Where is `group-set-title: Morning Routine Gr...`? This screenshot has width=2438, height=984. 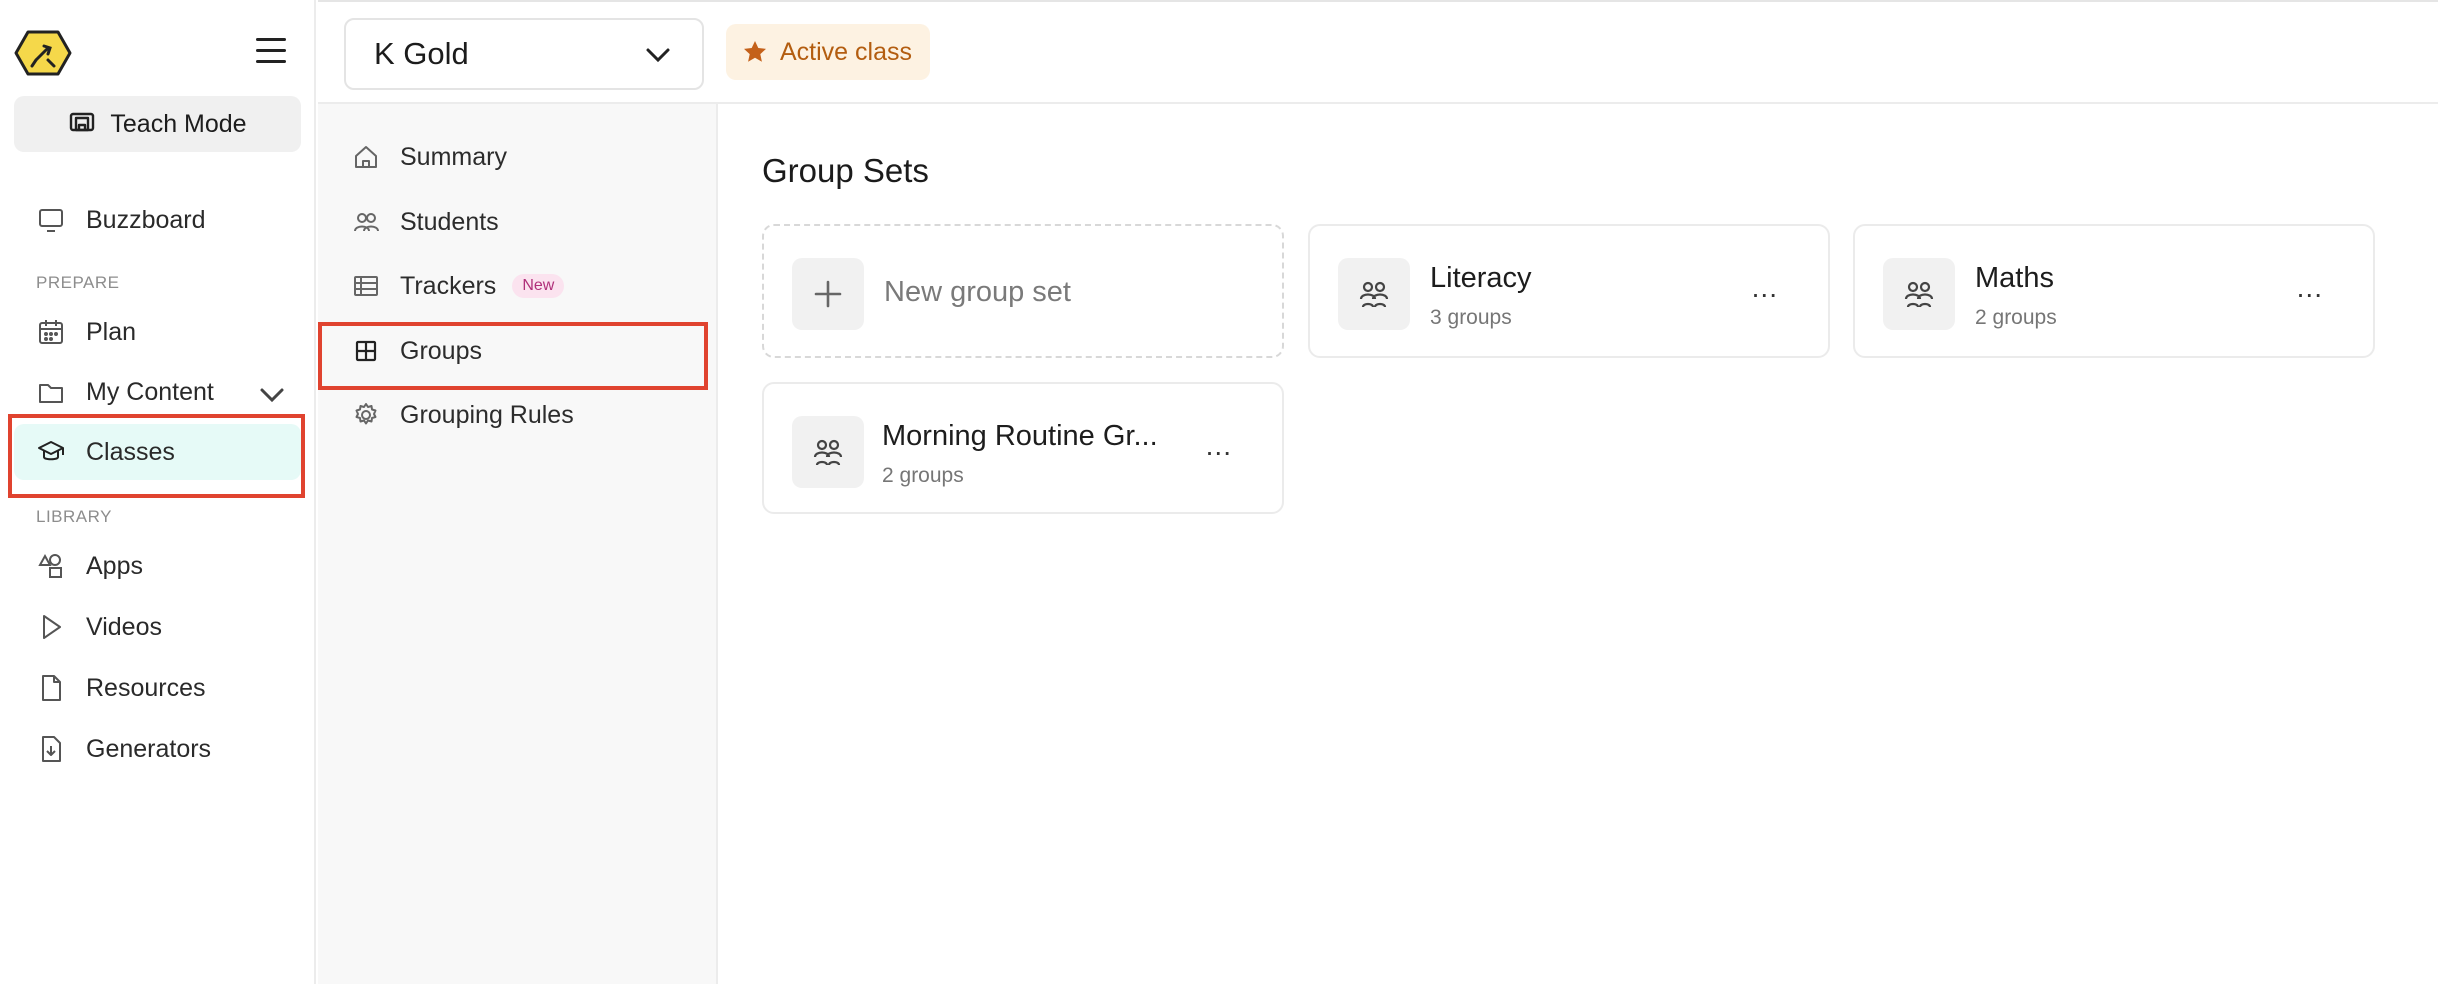
group-set-title: Morning Routine Gr... is located at coordinates (1020, 436).